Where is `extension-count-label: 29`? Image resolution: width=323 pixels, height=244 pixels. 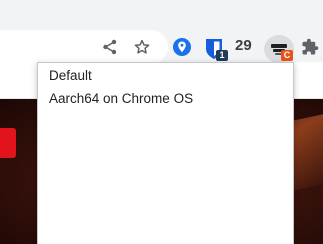 extension-count-label: 29 is located at coordinates (243, 45).